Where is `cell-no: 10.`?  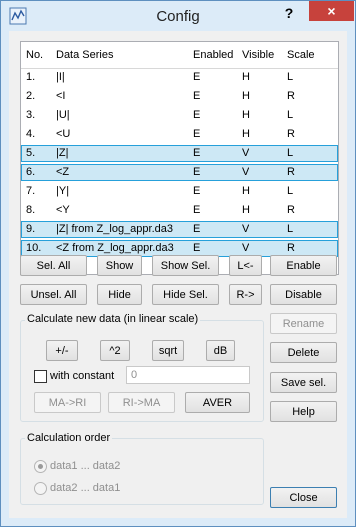 cell-no: 10. is located at coordinates (34, 248).